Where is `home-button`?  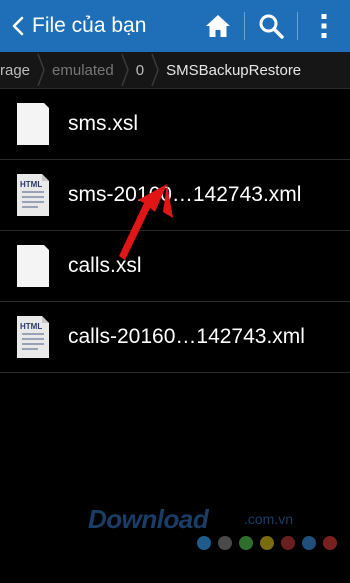 home-button is located at coordinates (218, 26).